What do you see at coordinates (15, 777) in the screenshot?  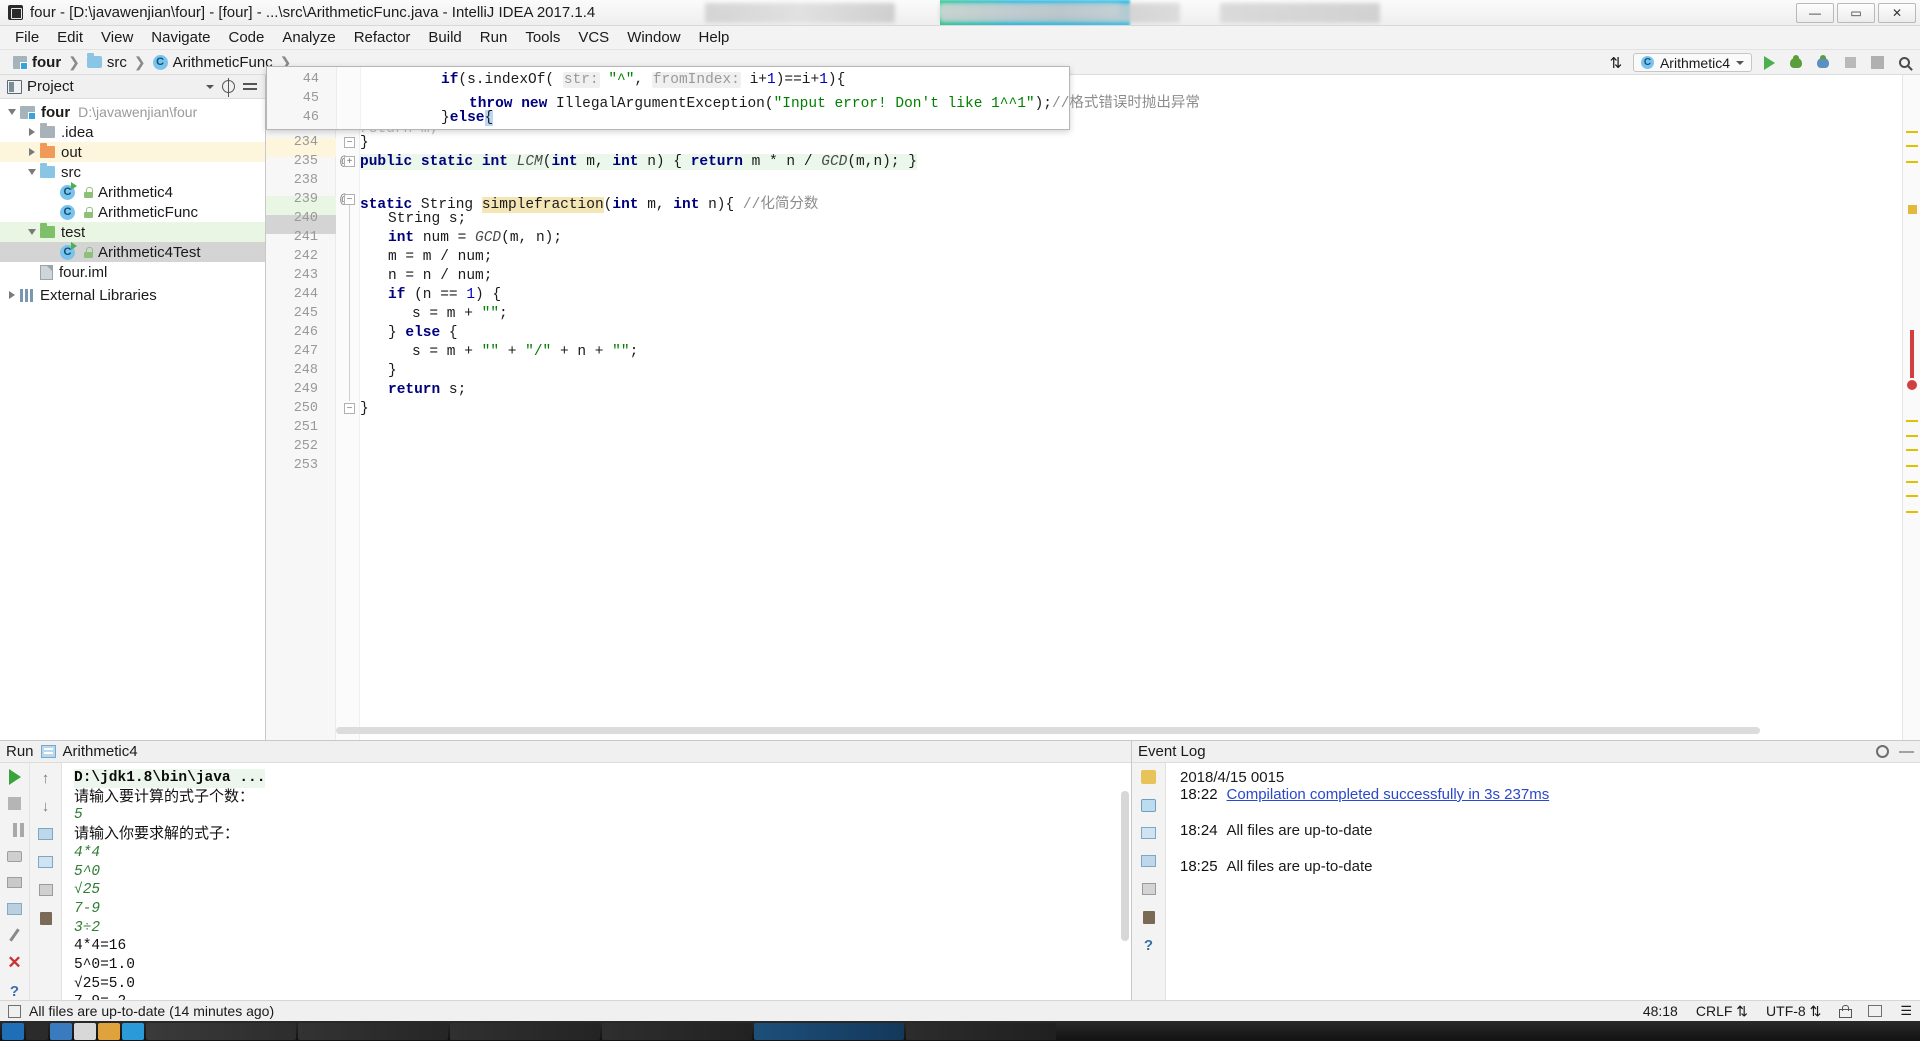 I see `rerun-button` at bounding box center [15, 777].